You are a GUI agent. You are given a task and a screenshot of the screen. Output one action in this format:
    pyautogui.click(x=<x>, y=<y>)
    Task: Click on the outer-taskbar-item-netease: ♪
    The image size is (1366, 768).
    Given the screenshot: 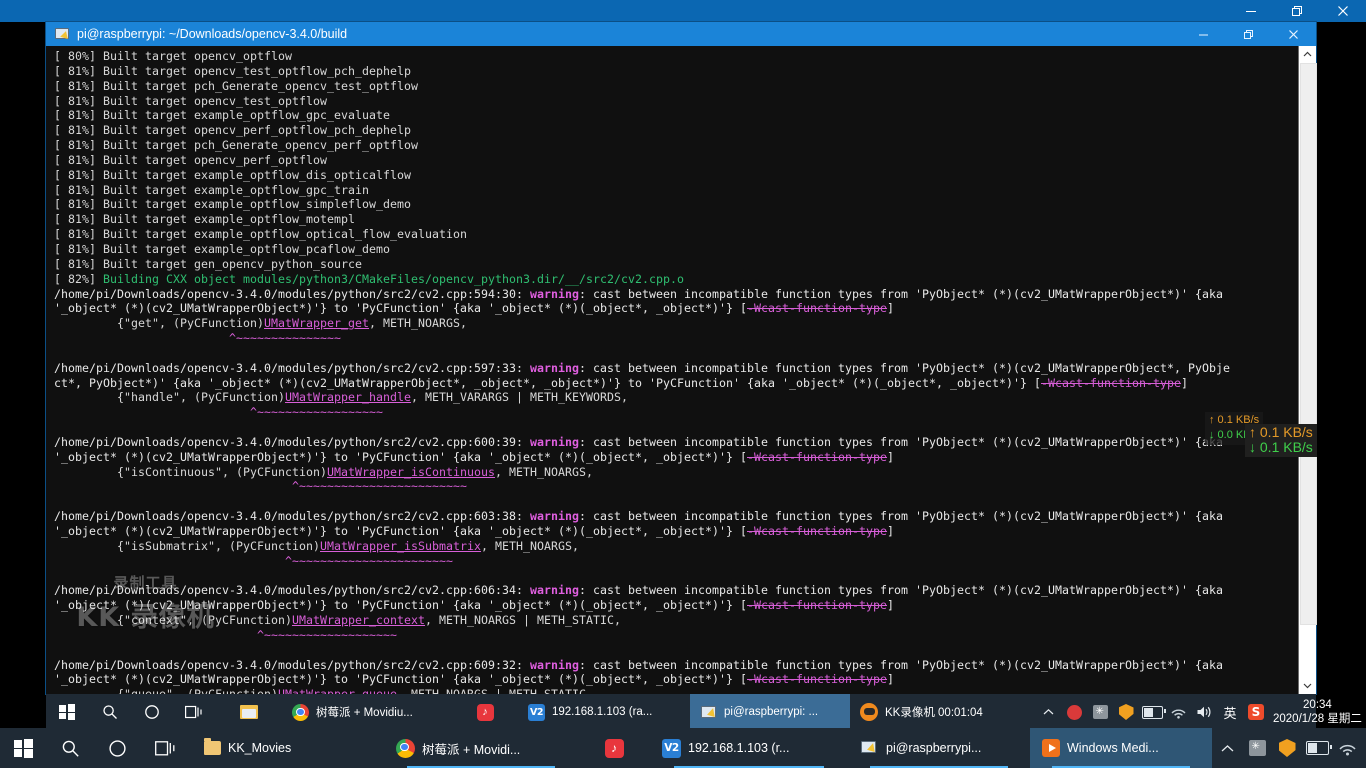 What is the action you would take?
    pyautogui.click(x=614, y=748)
    